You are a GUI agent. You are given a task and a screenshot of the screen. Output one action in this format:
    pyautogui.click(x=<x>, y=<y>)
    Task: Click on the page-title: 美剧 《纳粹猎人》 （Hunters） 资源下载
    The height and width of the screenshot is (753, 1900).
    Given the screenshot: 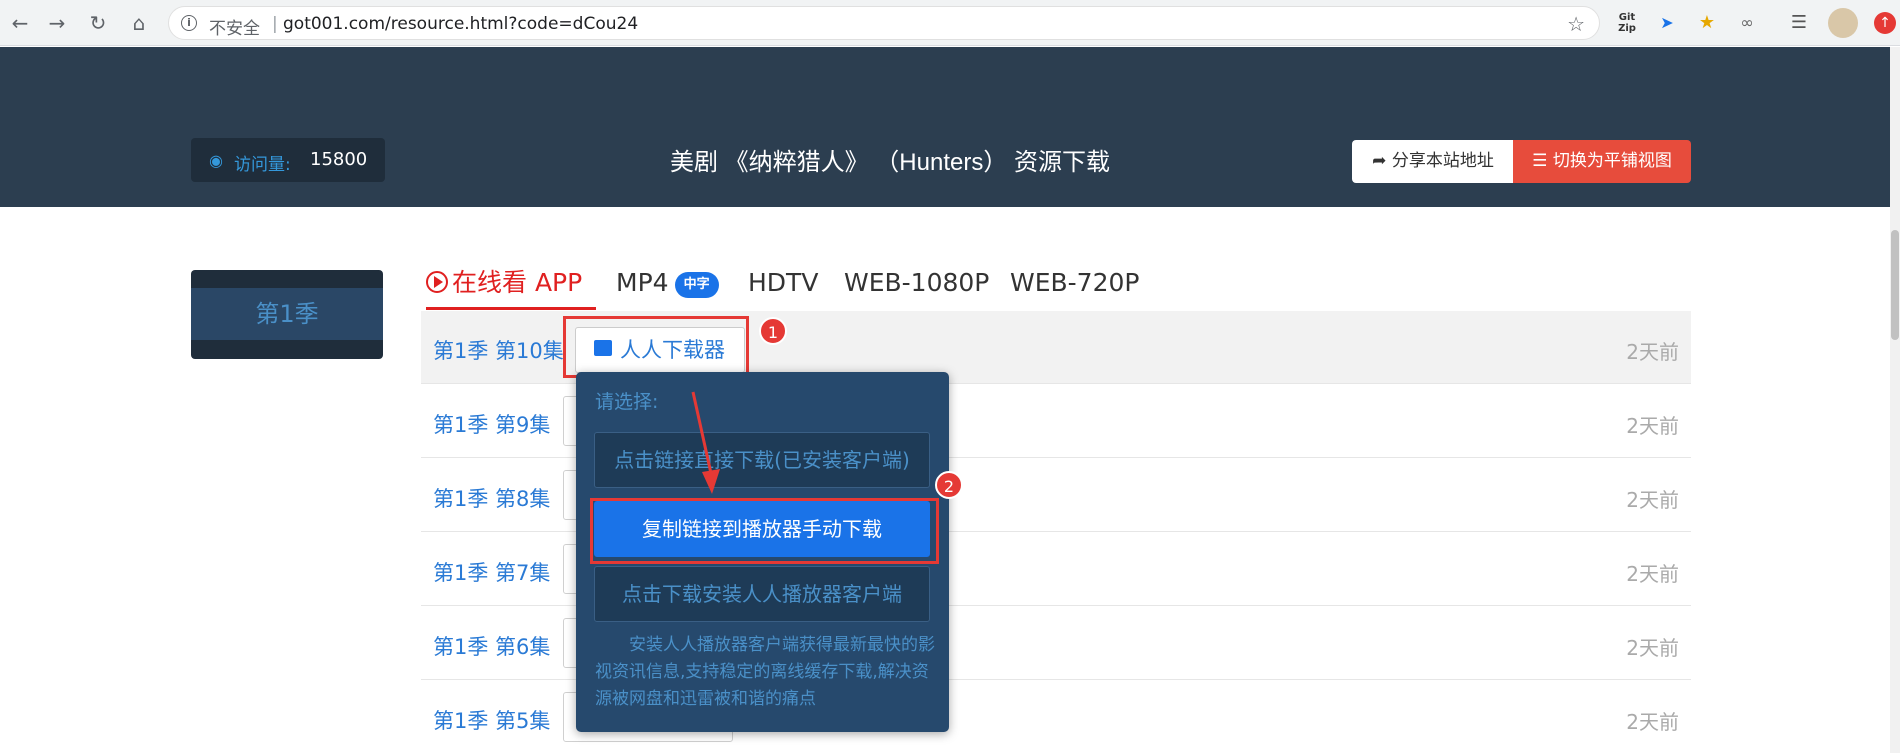 What is the action you would take?
    pyautogui.click(x=890, y=162)
    